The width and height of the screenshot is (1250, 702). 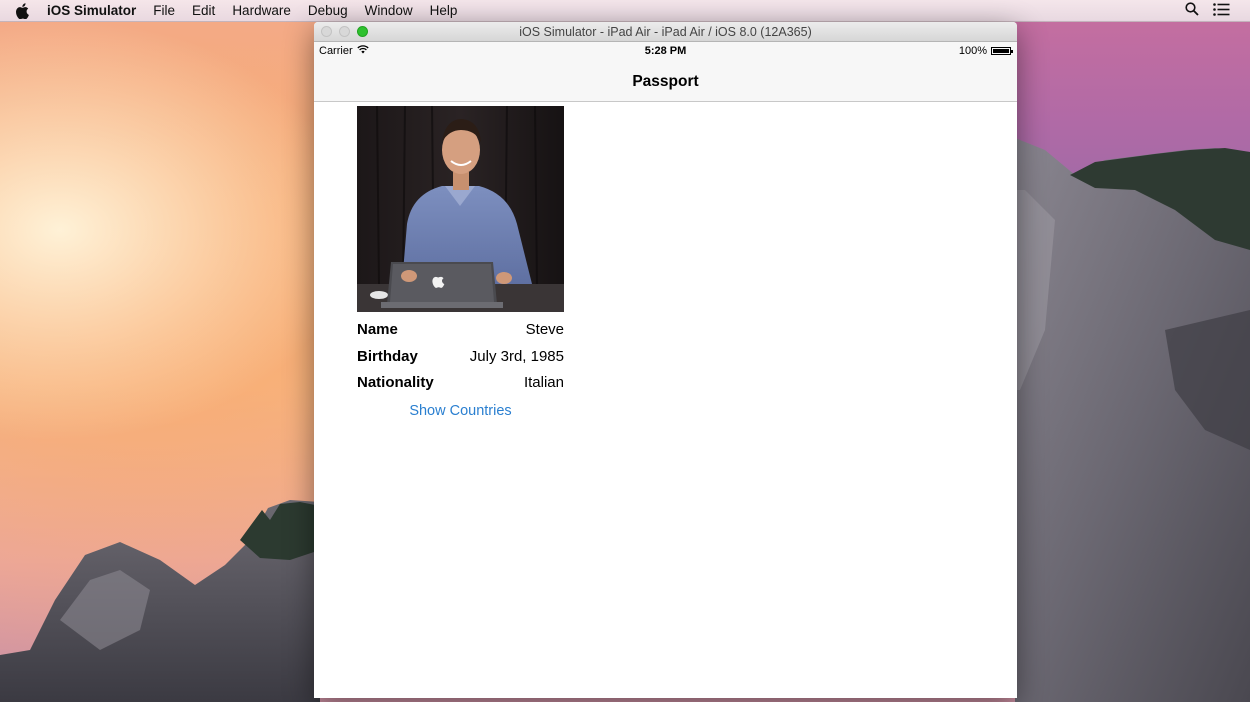 What do you see at coordinates (395, 382) in the screenshot?
I see `field-label: Nationality` at bounding box center [395, 382].